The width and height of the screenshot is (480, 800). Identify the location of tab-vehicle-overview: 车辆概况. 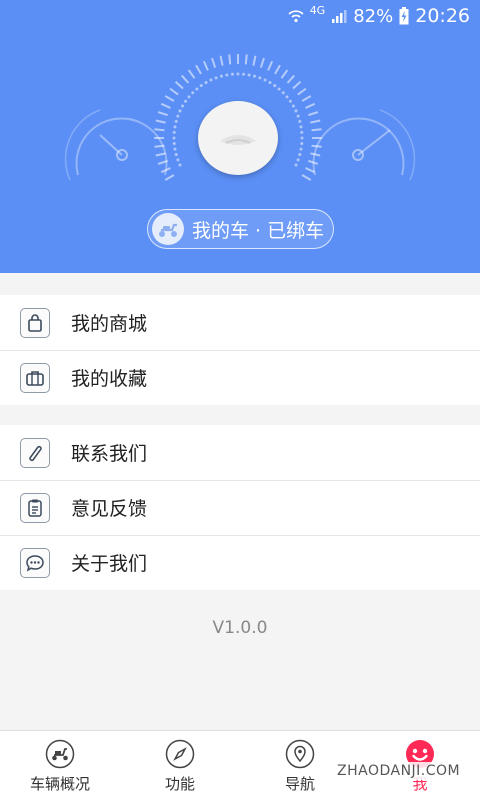
(60, 765).